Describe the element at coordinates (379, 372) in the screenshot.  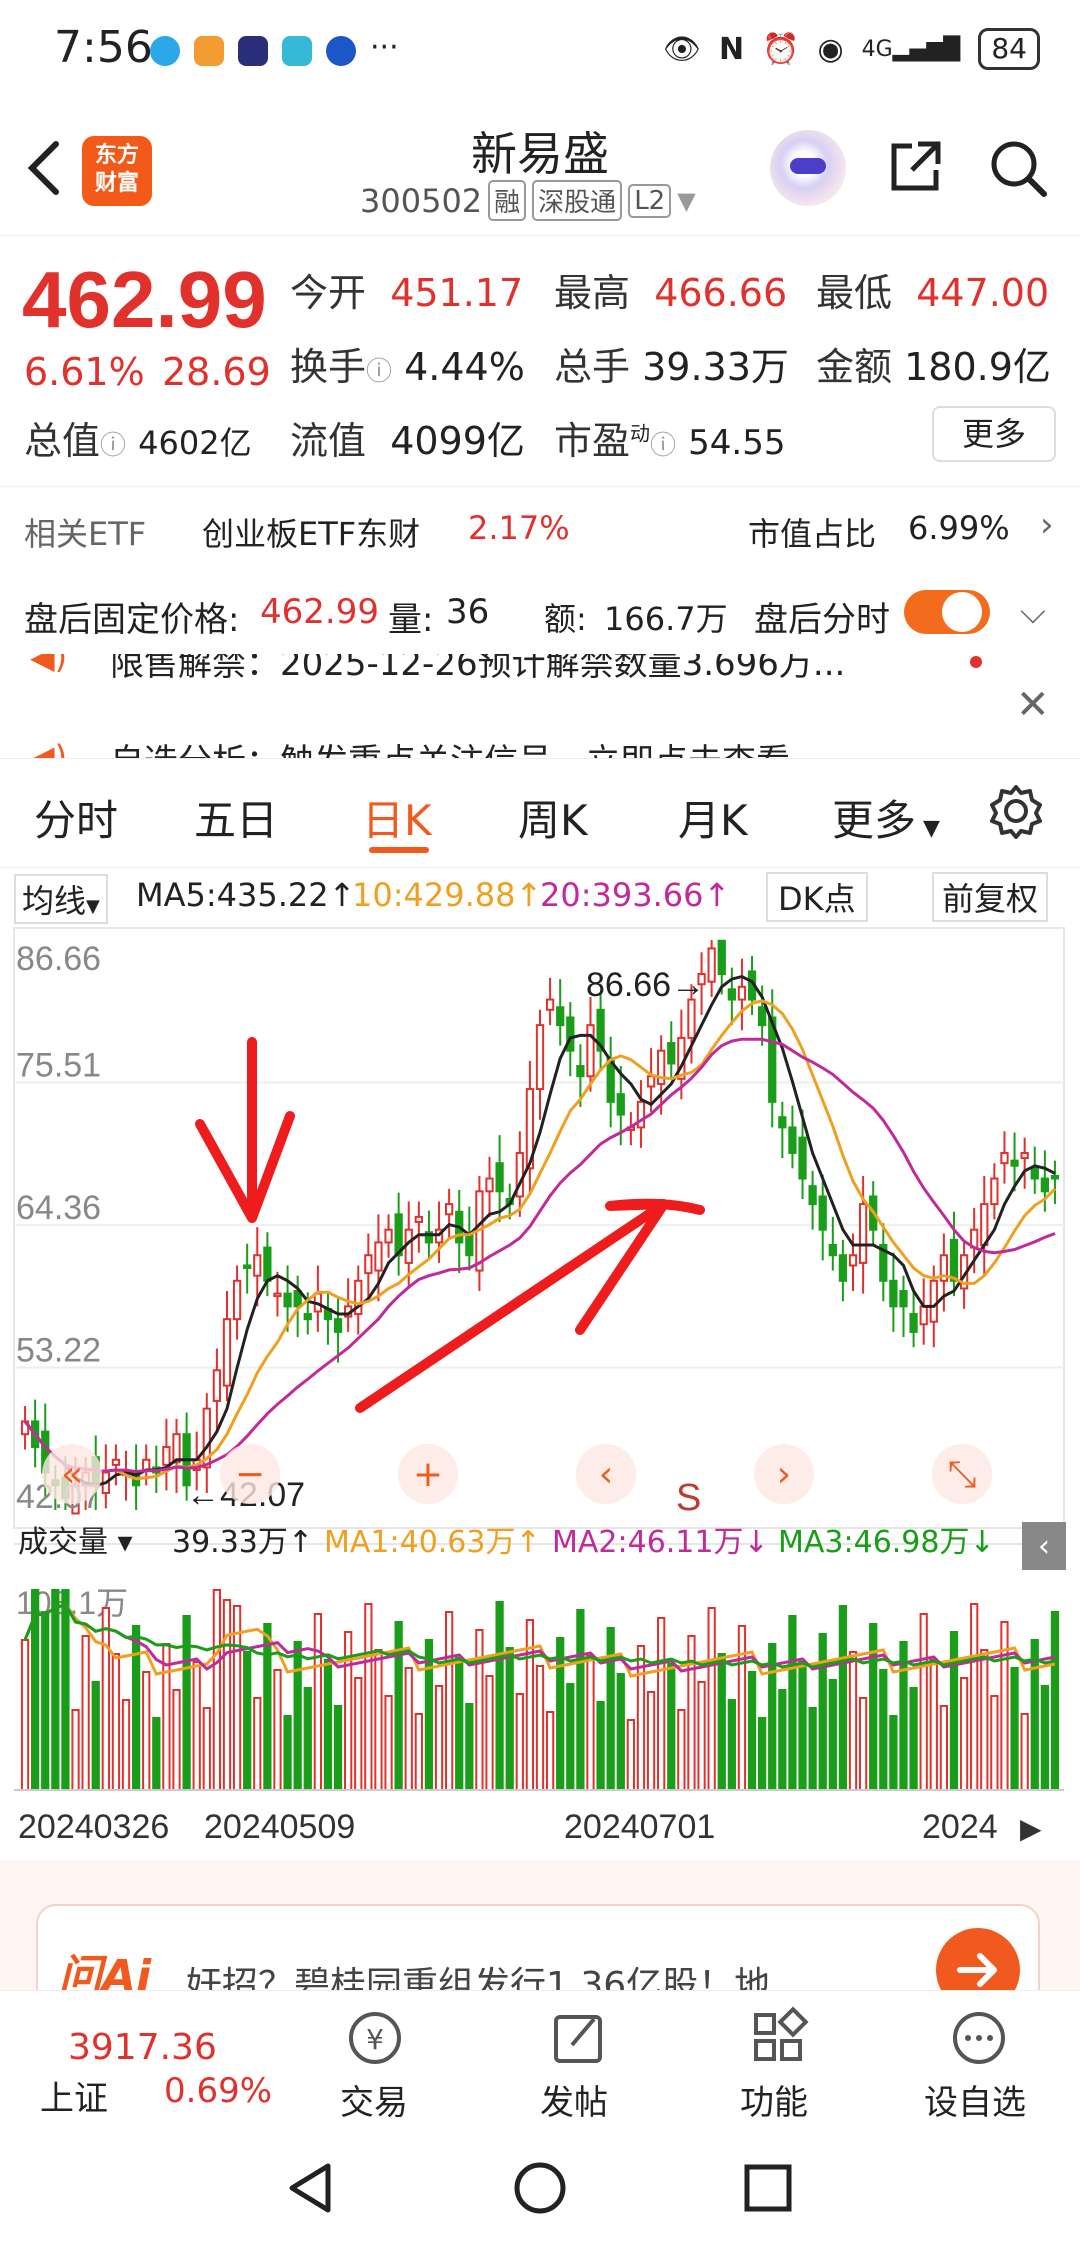
I see `info-icon: ⓘ` at that location.